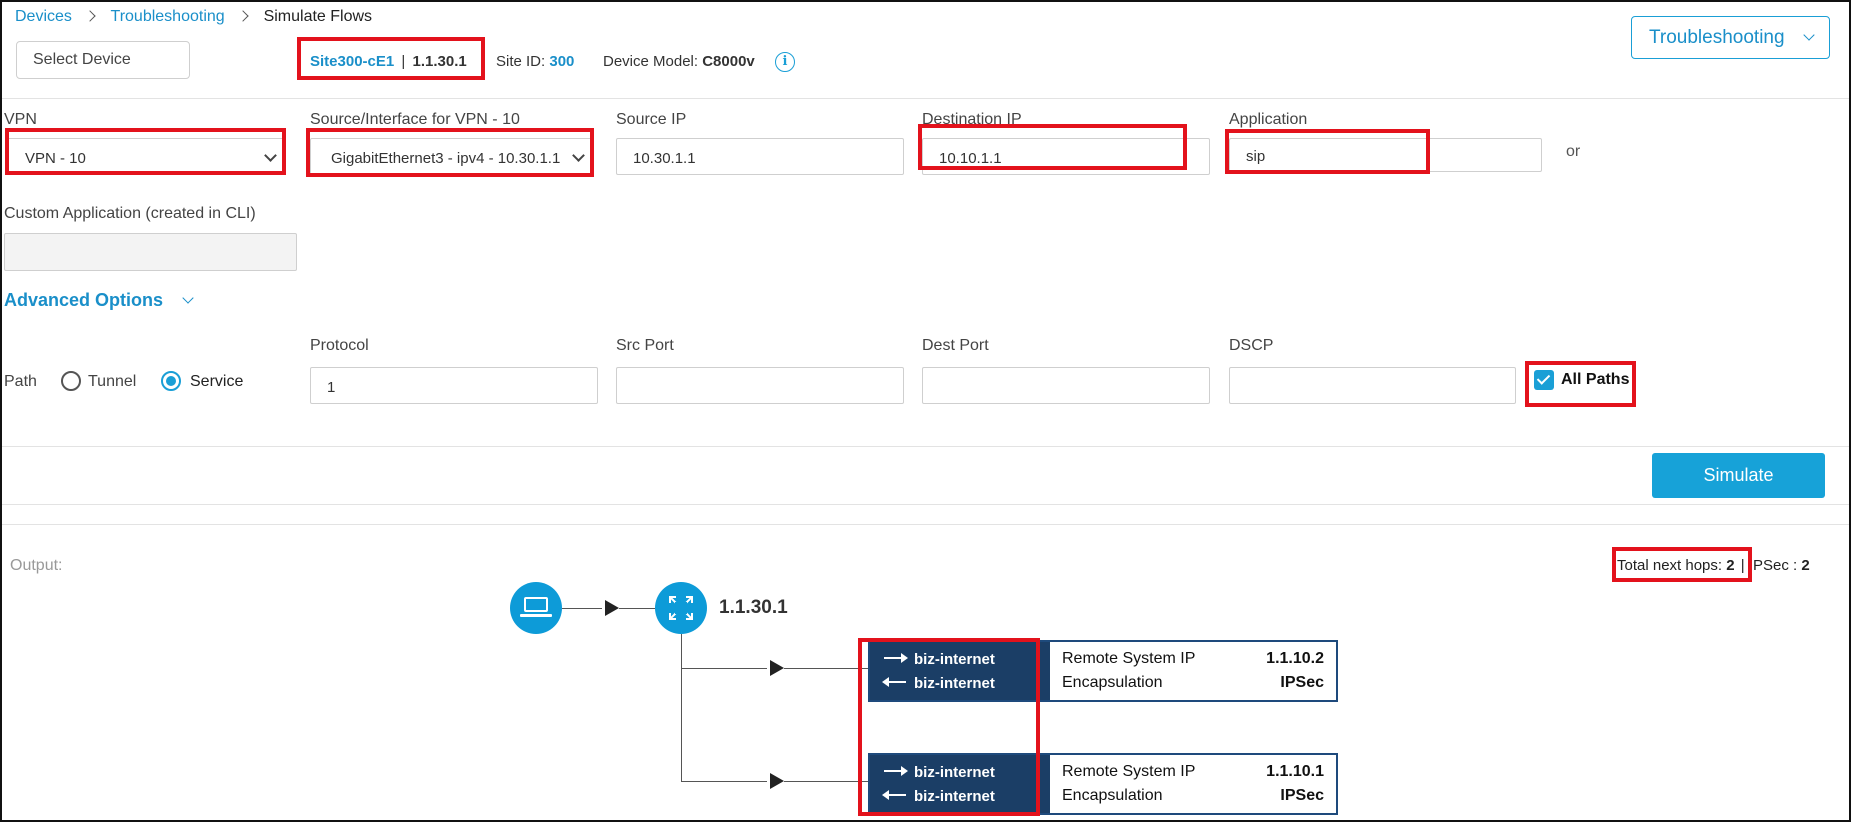 This screenshot has height=822, width=1851. What do you see at coordinates (1738, 475) in the screenshot?
I see `simulate-button: Simulate` at bounding box center [1738, 475].